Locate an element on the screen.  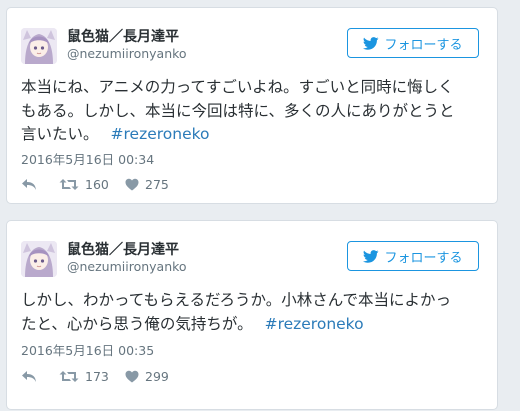
tweet-actions: 173 299 is located at coordinates (95, 376).